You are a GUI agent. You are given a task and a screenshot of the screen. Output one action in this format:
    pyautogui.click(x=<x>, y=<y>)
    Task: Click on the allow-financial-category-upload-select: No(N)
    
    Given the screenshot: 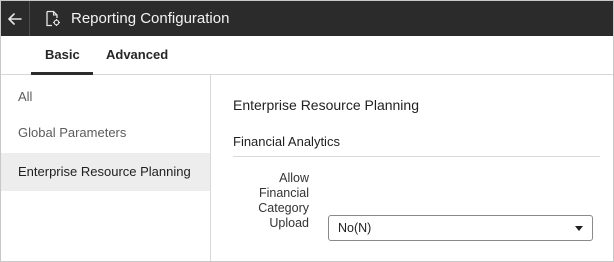 What is the action you would take?
    pyautogui.click(x=460, y=228)
    